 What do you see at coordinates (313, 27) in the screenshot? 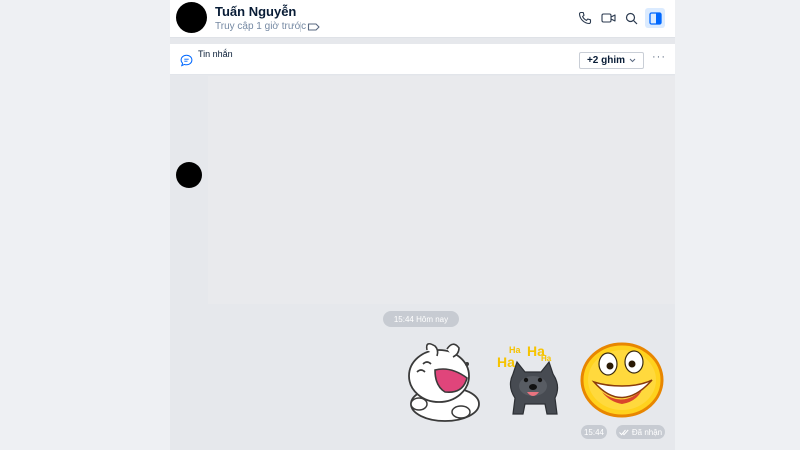
I see `tag-icon` at bounding box center [313, 27].